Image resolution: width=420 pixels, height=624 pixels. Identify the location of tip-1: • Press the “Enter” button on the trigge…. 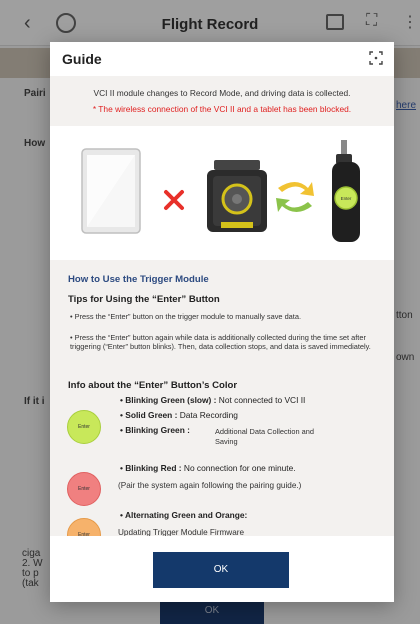
(186, 316).